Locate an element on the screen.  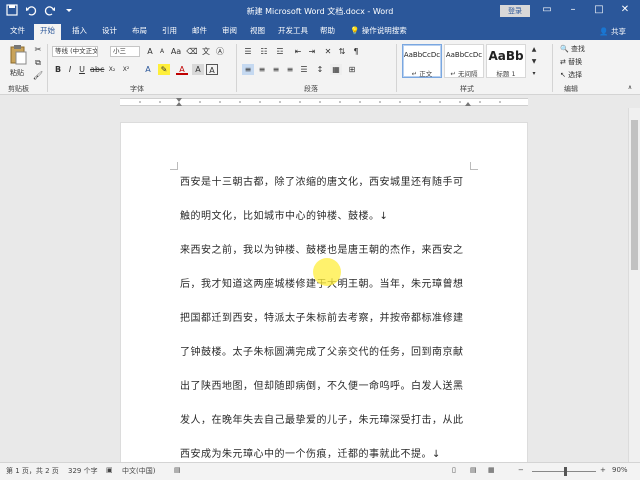
align-right-icon: ≡ is located at coordinates (276, 69).